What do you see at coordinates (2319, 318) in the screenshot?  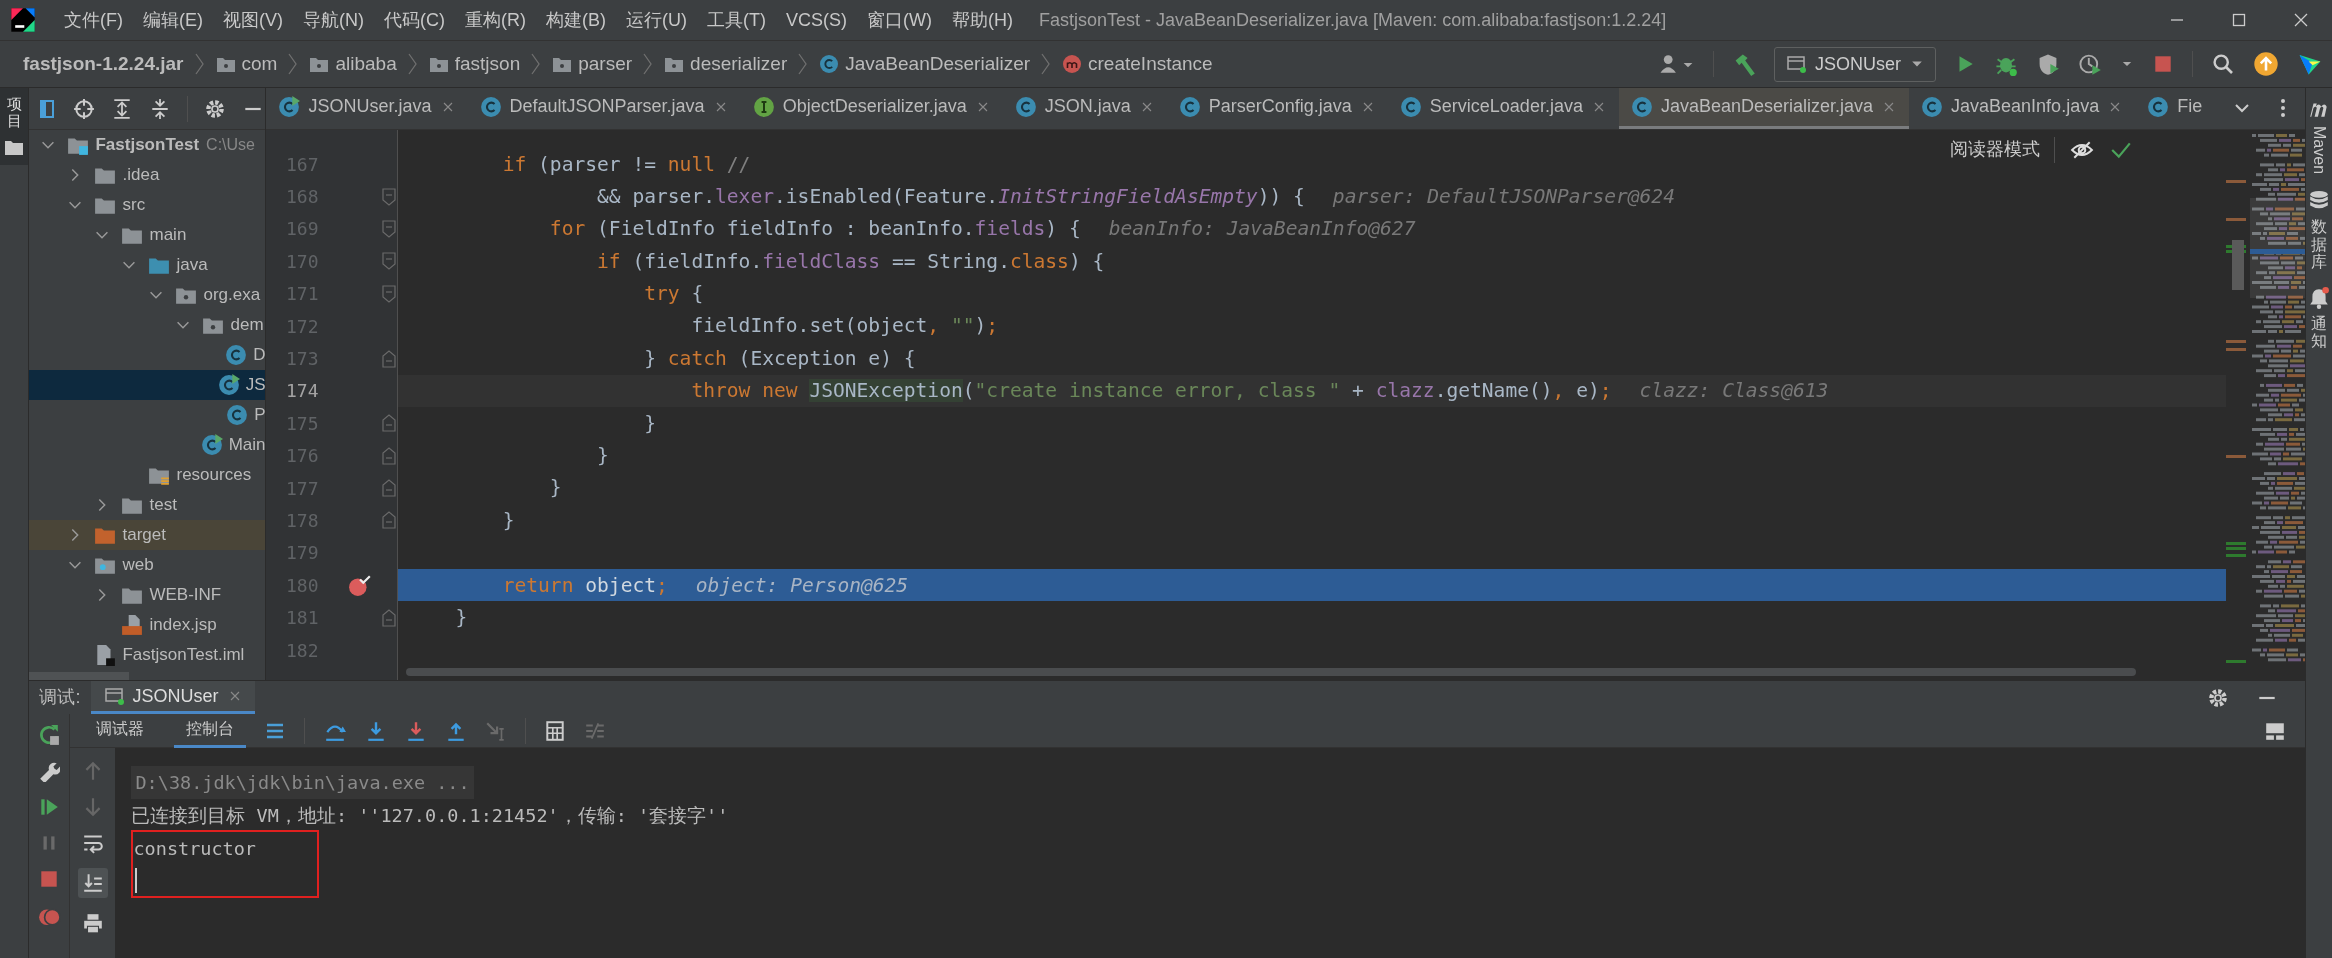 I see `tool-window-button: 通知` at bounding box center [2319, 318].